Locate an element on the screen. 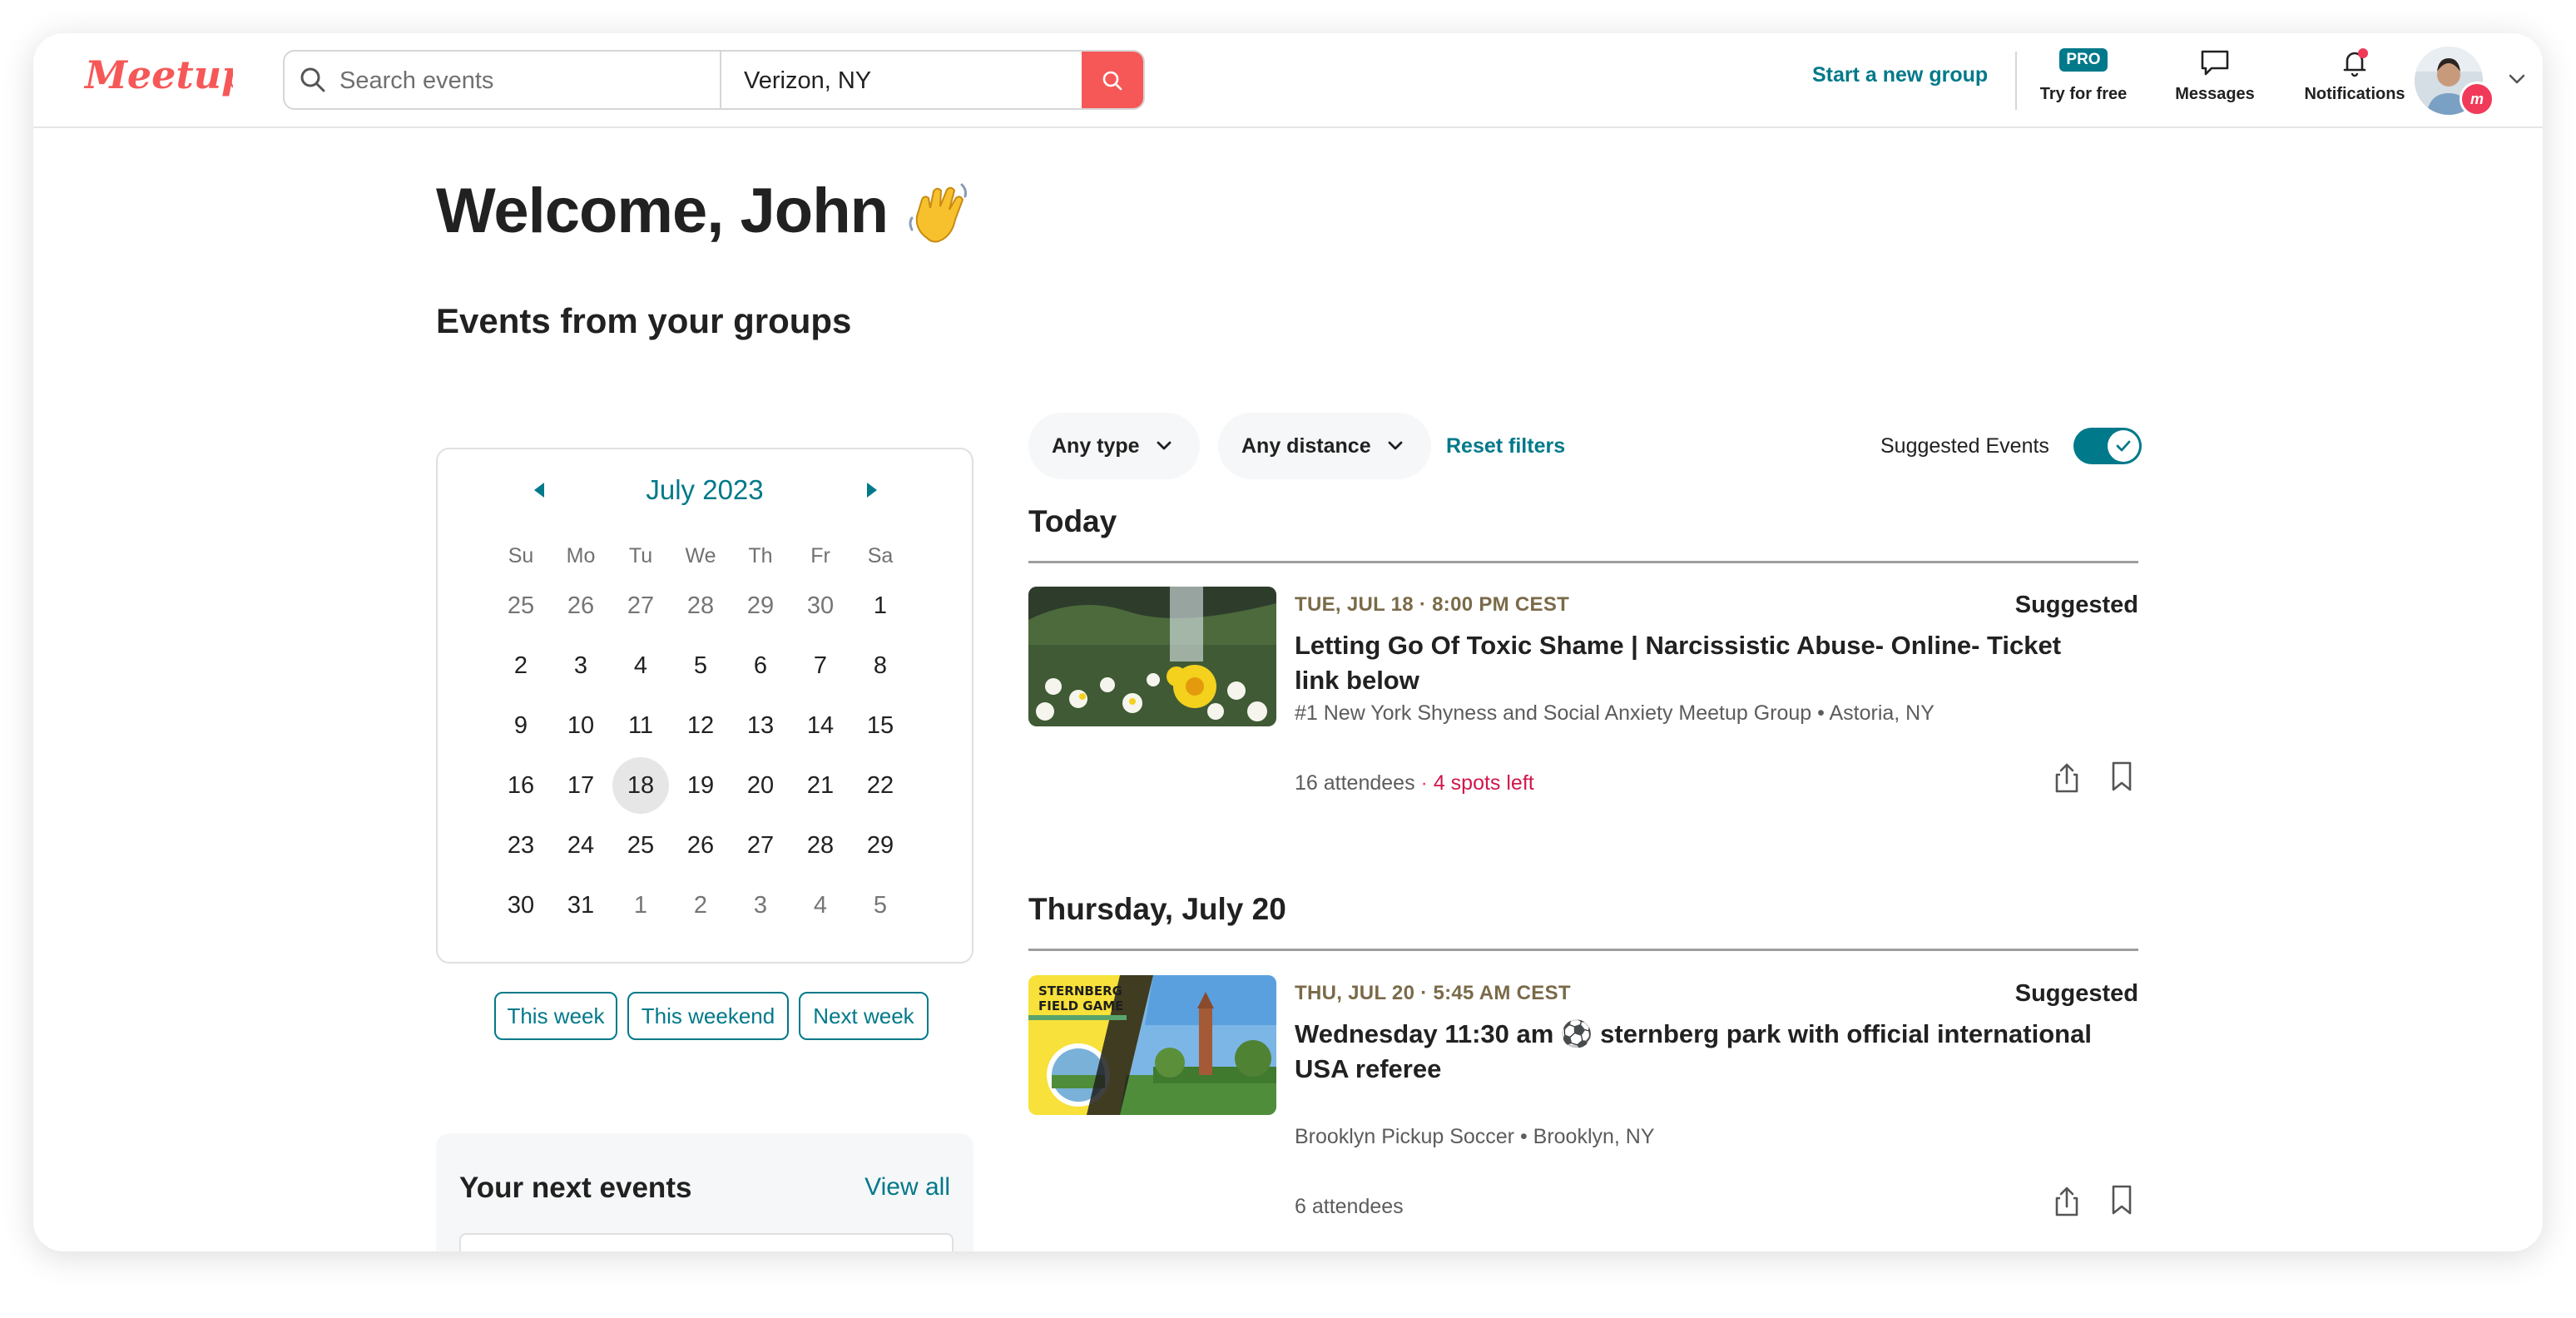 The height and width of the screenshot is (1318, 2576). image-caption: STERNBERG is located at coordinates (1080, 991).